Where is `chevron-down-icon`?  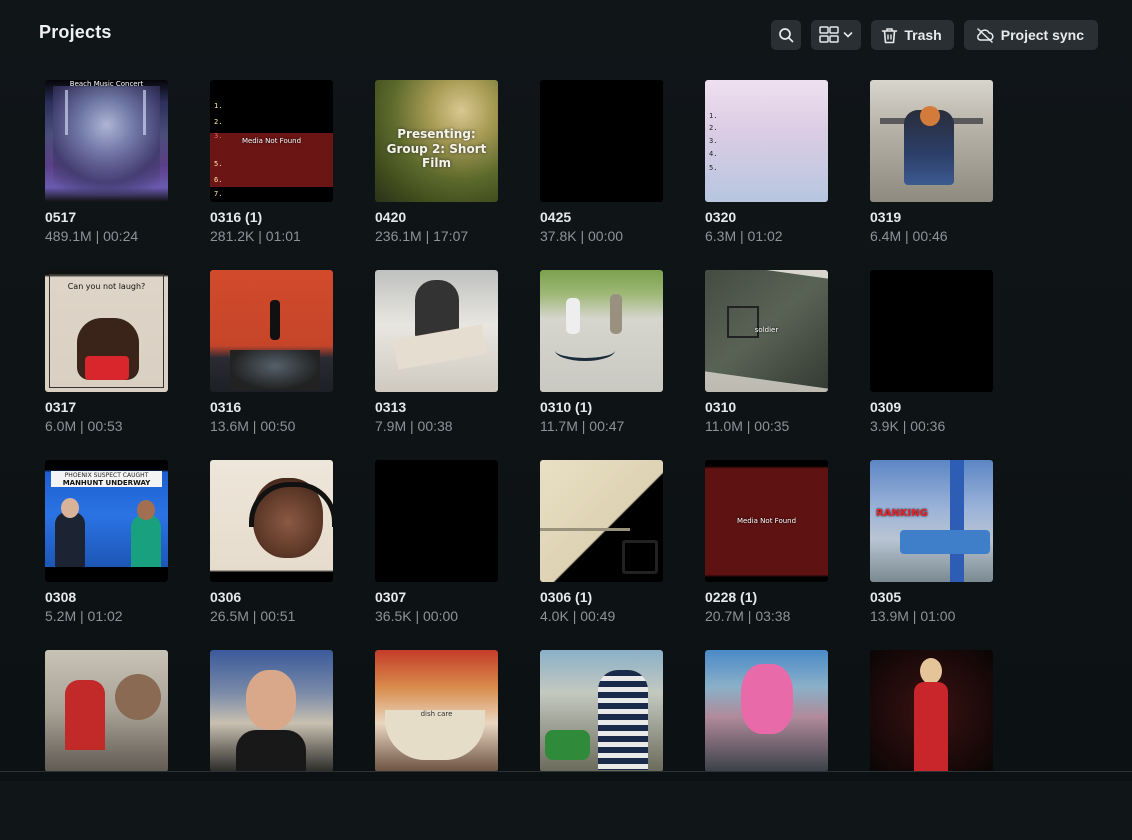
chevron-down-icon is located at coordinates (848, 35).